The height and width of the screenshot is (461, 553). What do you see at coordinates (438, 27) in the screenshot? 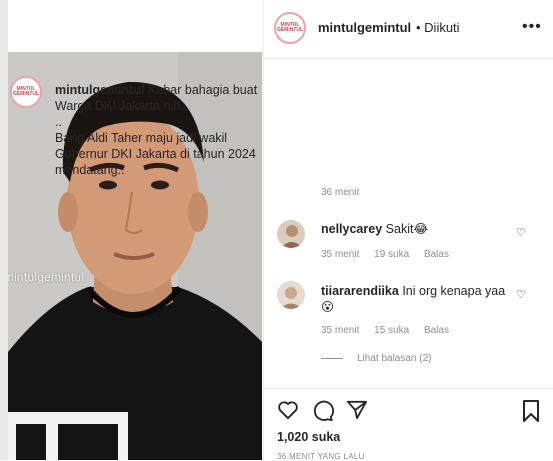
I see `follow-status: • Diikuti` at bounding box center [438, 27].